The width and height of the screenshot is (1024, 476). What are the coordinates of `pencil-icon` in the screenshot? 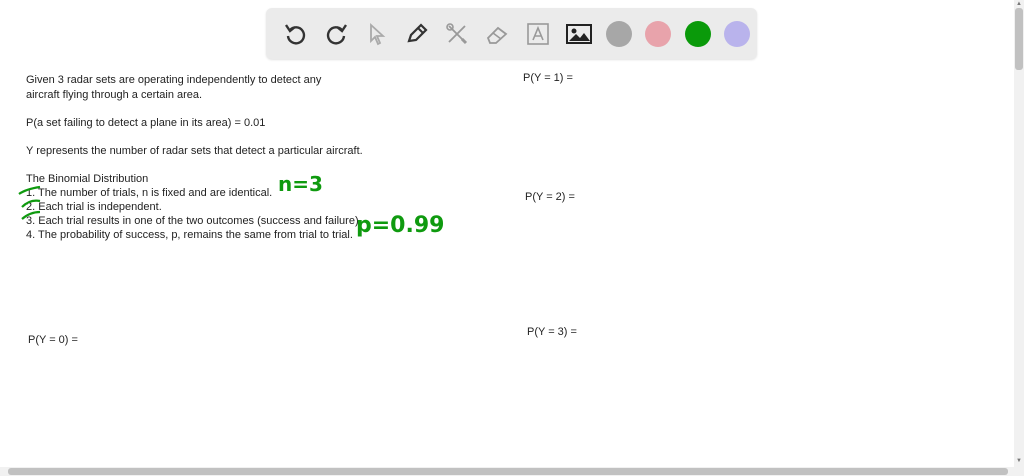 It's located at (417, 34).